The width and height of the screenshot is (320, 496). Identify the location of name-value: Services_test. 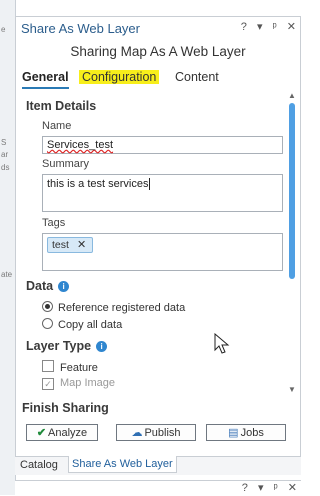
(80, 145).